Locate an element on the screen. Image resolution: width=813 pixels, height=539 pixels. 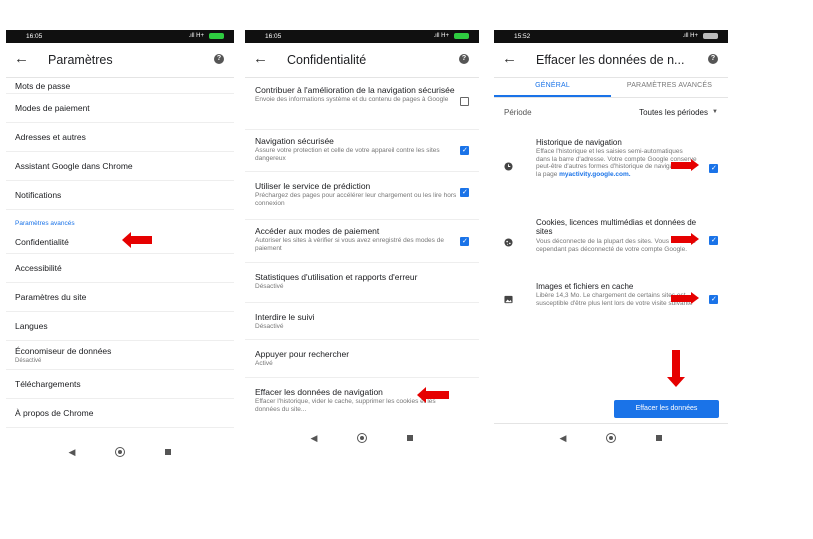
period-label: Période is located at coordinates (518, 112).